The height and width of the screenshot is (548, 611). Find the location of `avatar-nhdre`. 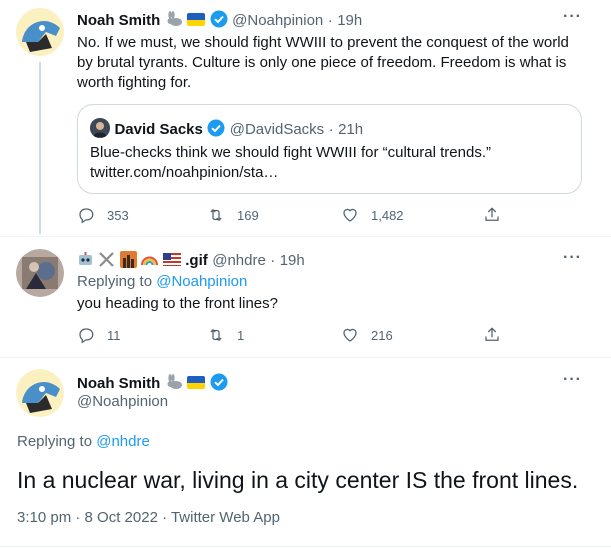

avatar-nhdre is located at coordinates (40, 273).